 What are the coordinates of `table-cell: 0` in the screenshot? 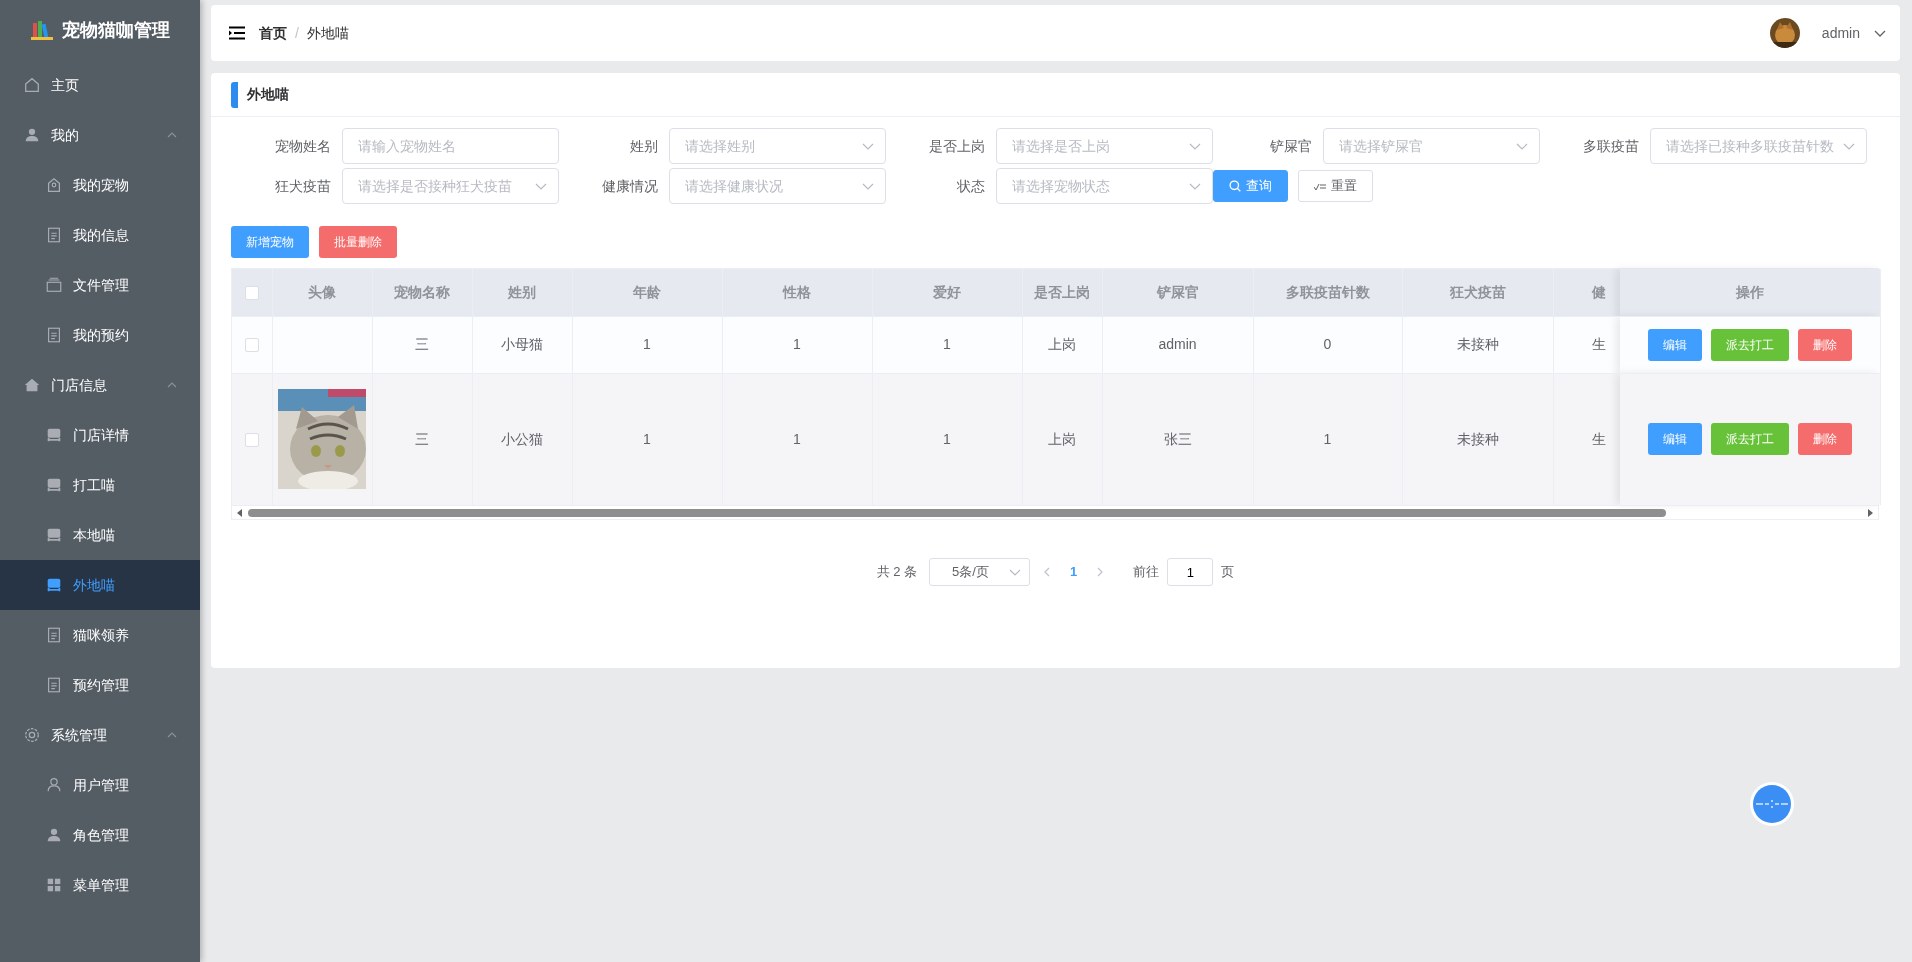 It's located at (1327, 344).